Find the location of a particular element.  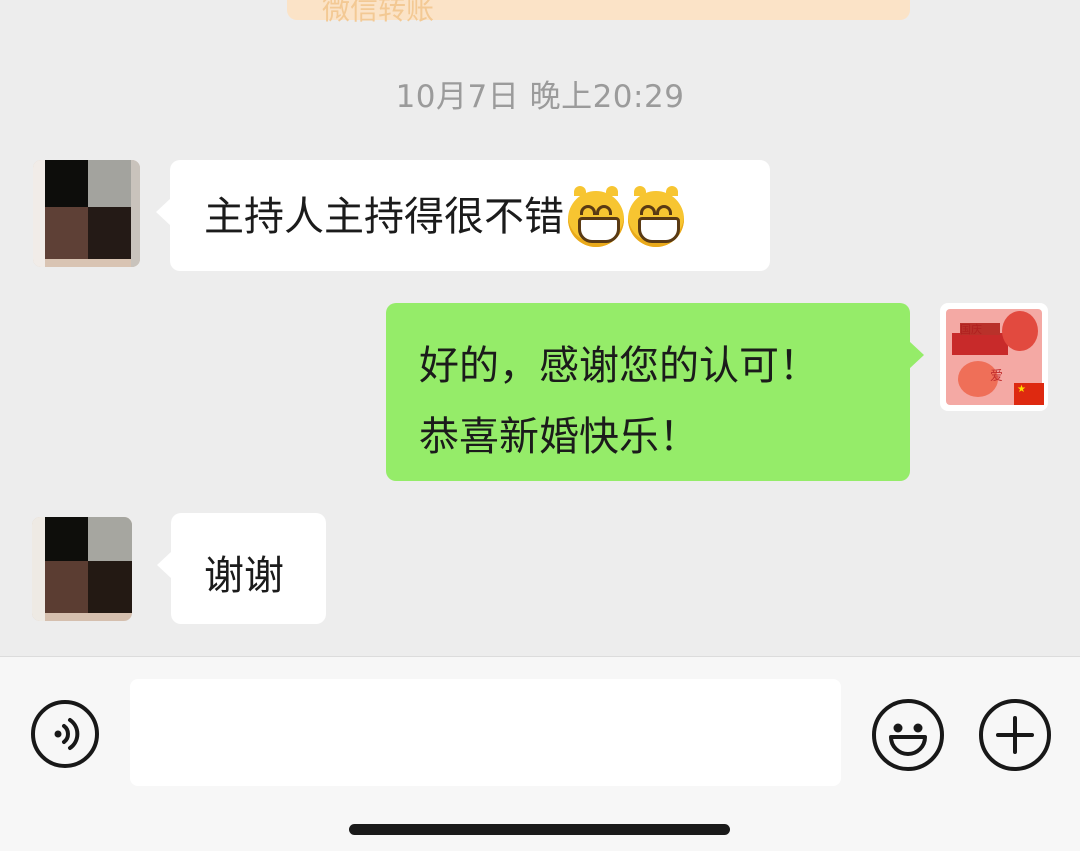

message-bubble-incoming: 主持人主持得很不错 is located at coordinates (463, 215).